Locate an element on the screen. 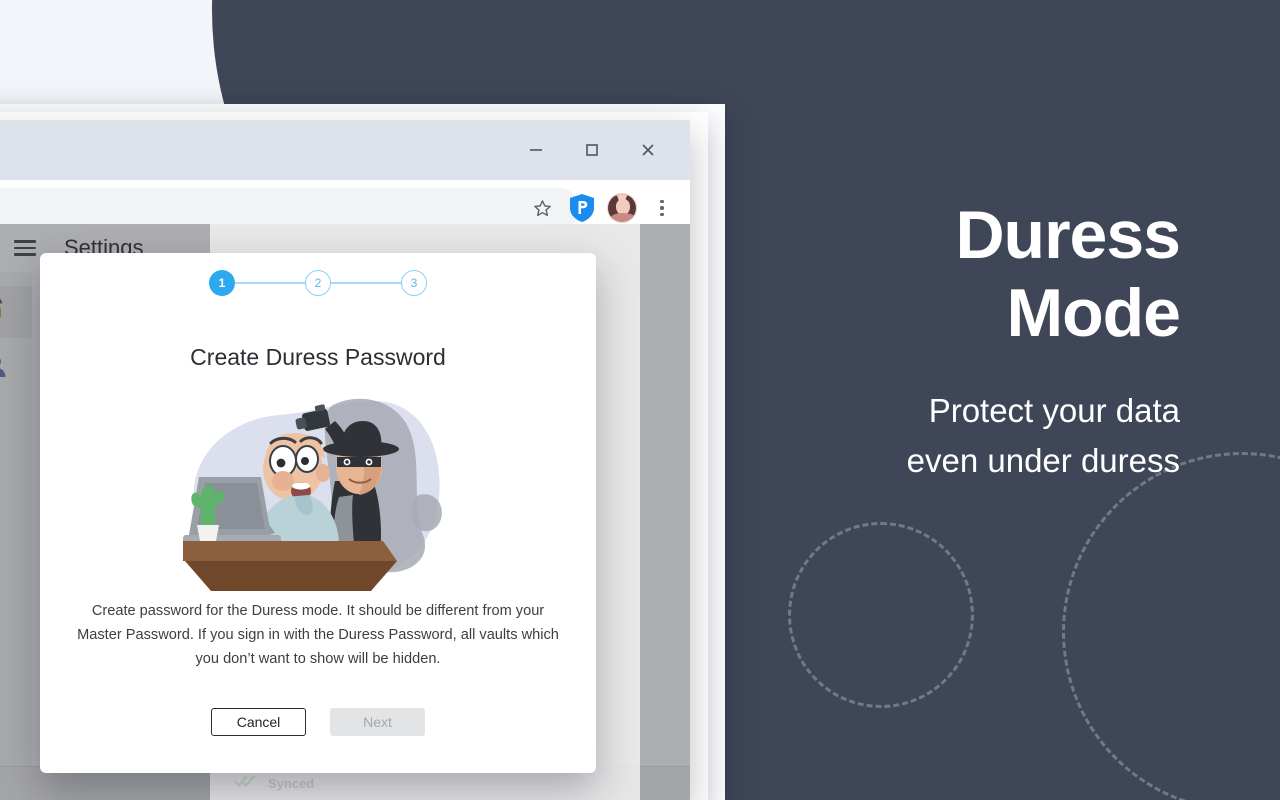  dialog-title: Create Duress Password is located at coordinates (318, 357).